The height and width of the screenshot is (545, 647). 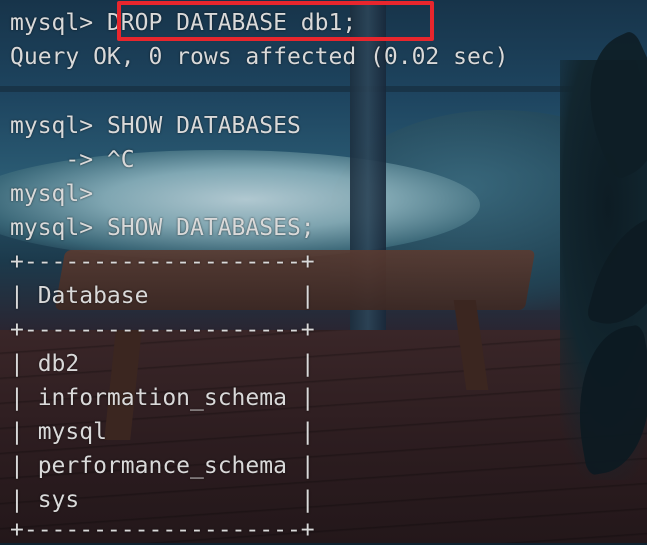 I want to click on show-databases-command: SHOW DATABASES;, so click(x=210, y=228).